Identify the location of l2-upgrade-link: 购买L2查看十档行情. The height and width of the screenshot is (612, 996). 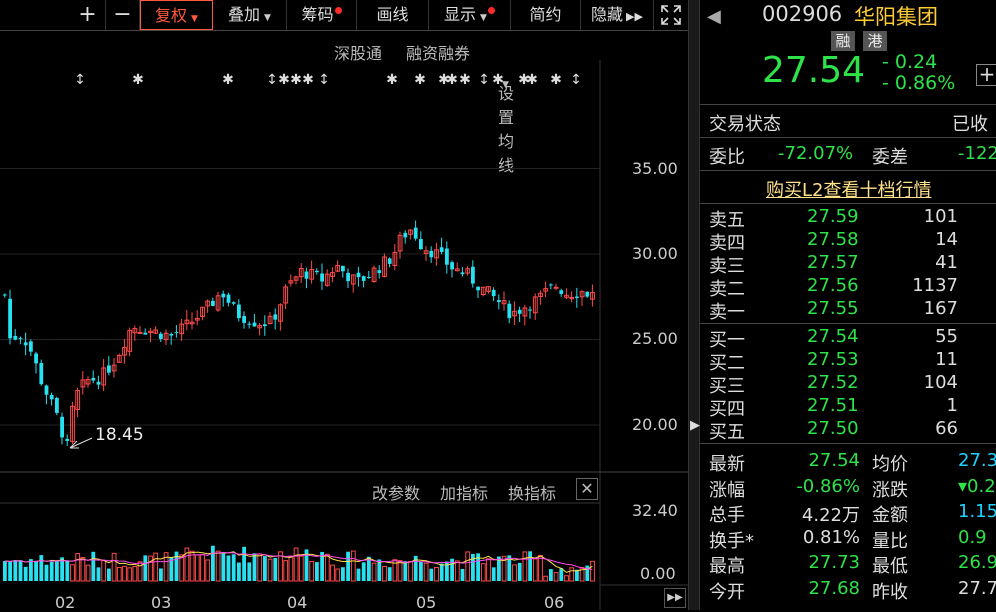
(848, 189).